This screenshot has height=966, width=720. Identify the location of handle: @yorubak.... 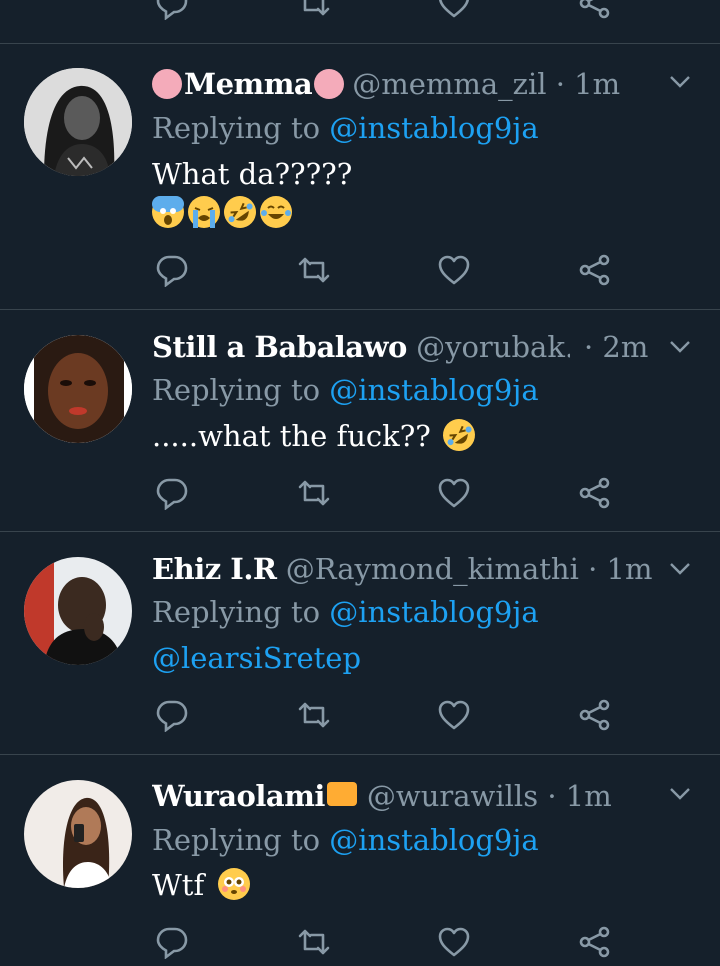
(493, 347).